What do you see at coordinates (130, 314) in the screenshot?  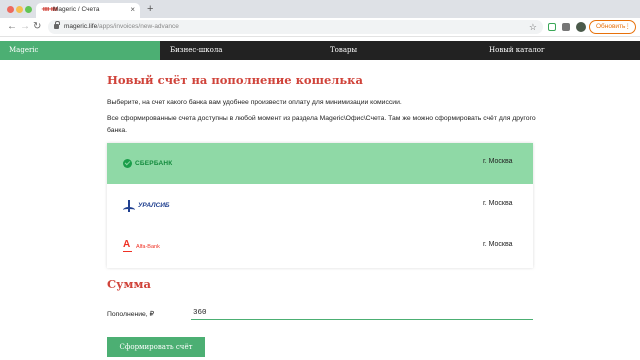 I see `amount-label: Пополнение, ₽` at bounding box center [130, 314].